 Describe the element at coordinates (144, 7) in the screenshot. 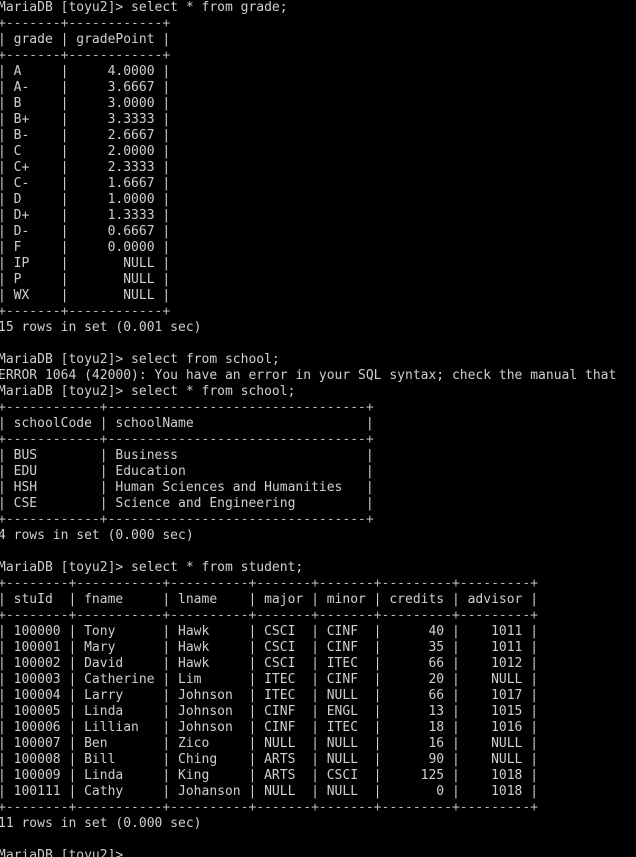

I see `terminal-line: MariaDB [toyu2]> select * from grade;` at that location.